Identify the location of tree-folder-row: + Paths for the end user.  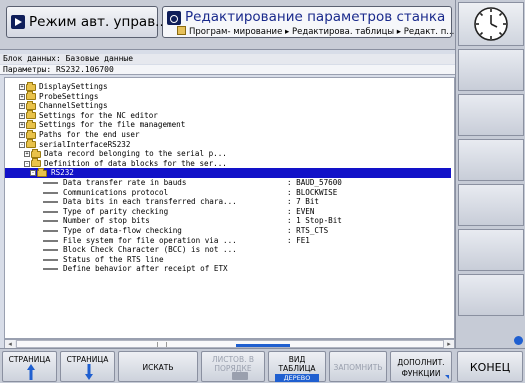
(228, 134).